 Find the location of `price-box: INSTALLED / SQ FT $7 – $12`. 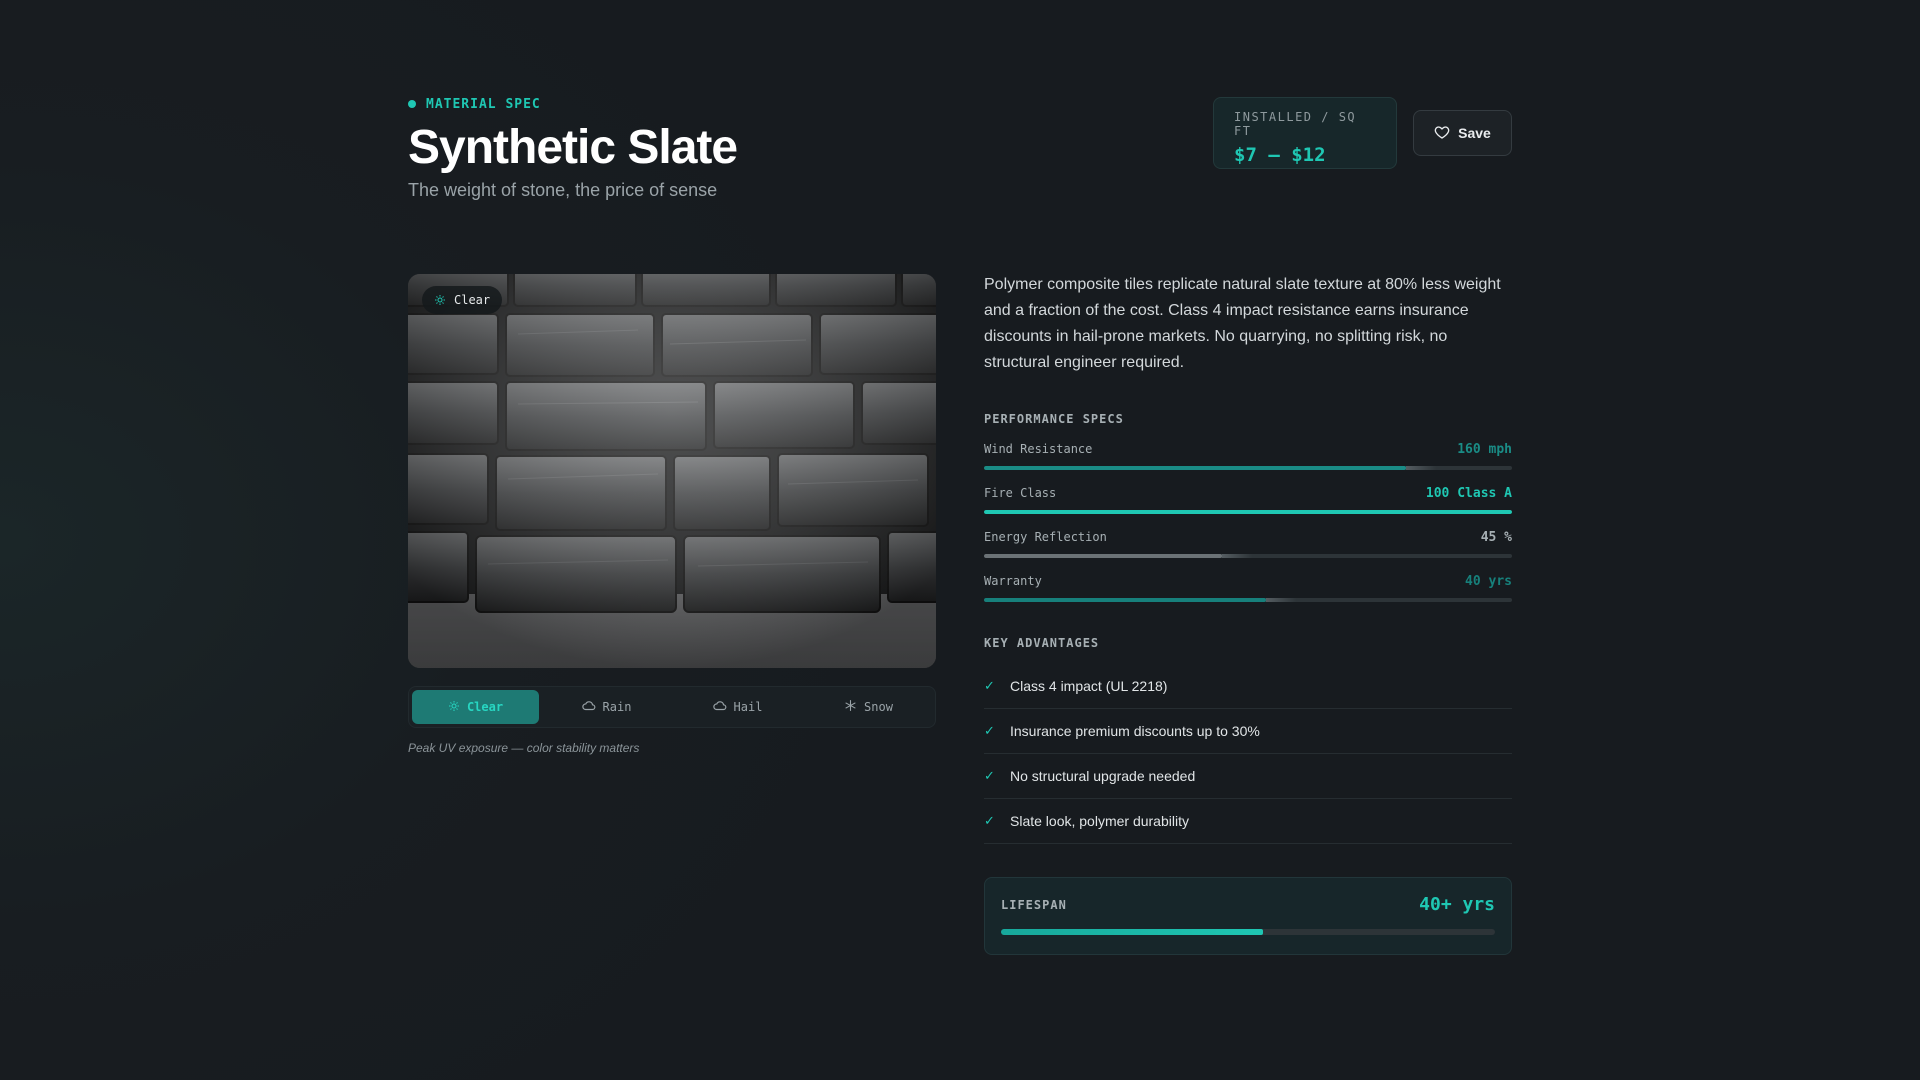

price-box: INSTALLED / SQ FT $7 – $12 is located at coordinates (1305, 133).